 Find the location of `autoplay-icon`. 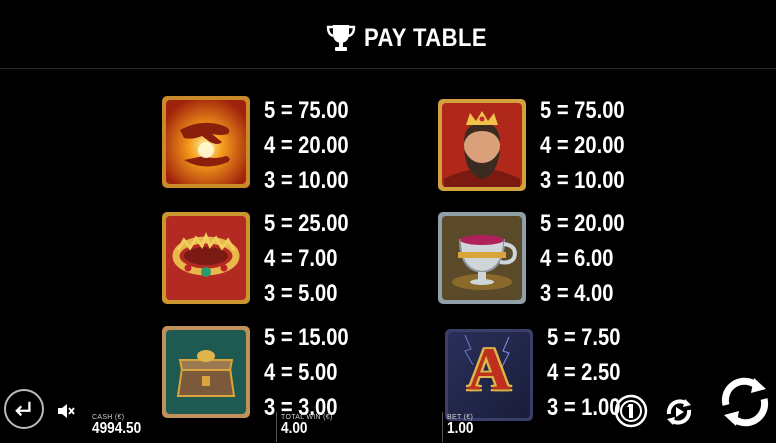

autoplay-icon is located at coordinates (679, 412).